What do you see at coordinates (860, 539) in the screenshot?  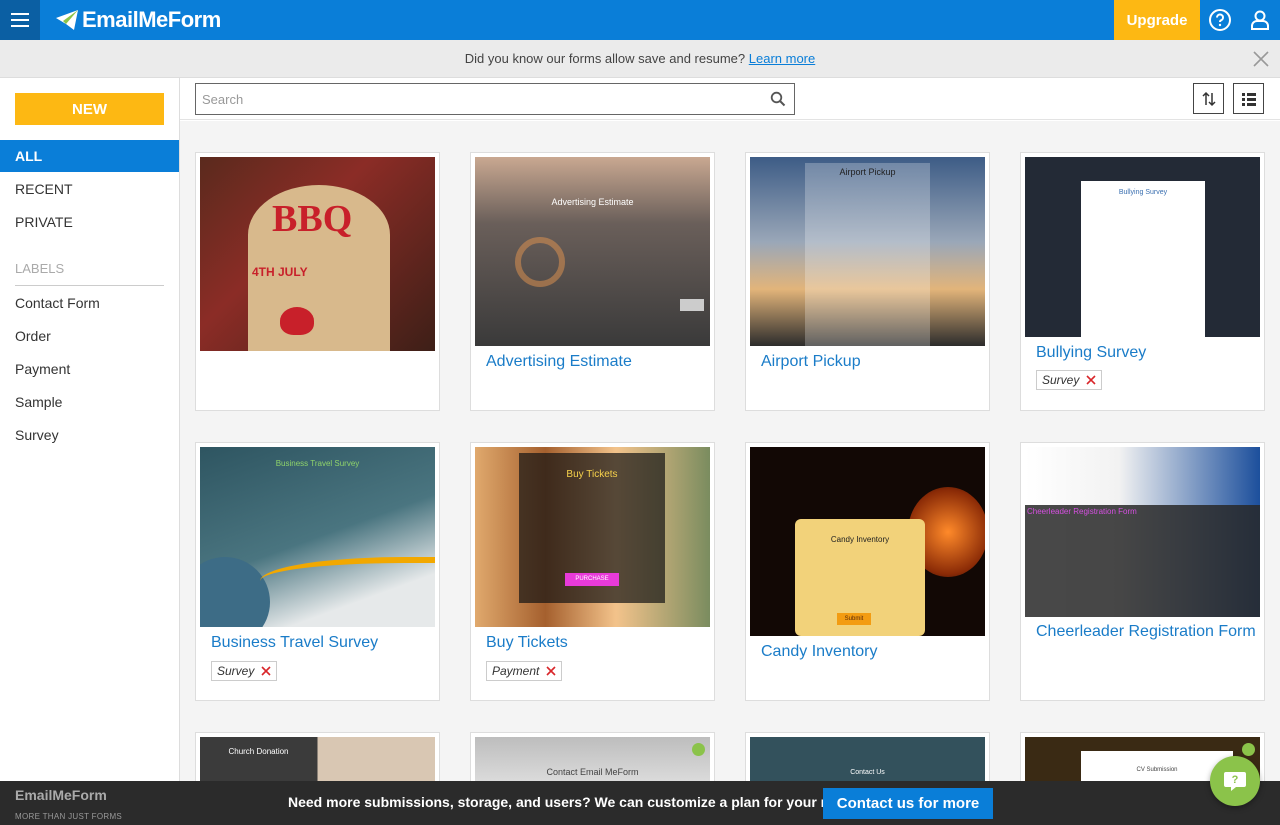 I see `thumb-title: Candy Inventory` at bounding box center [860, 539].